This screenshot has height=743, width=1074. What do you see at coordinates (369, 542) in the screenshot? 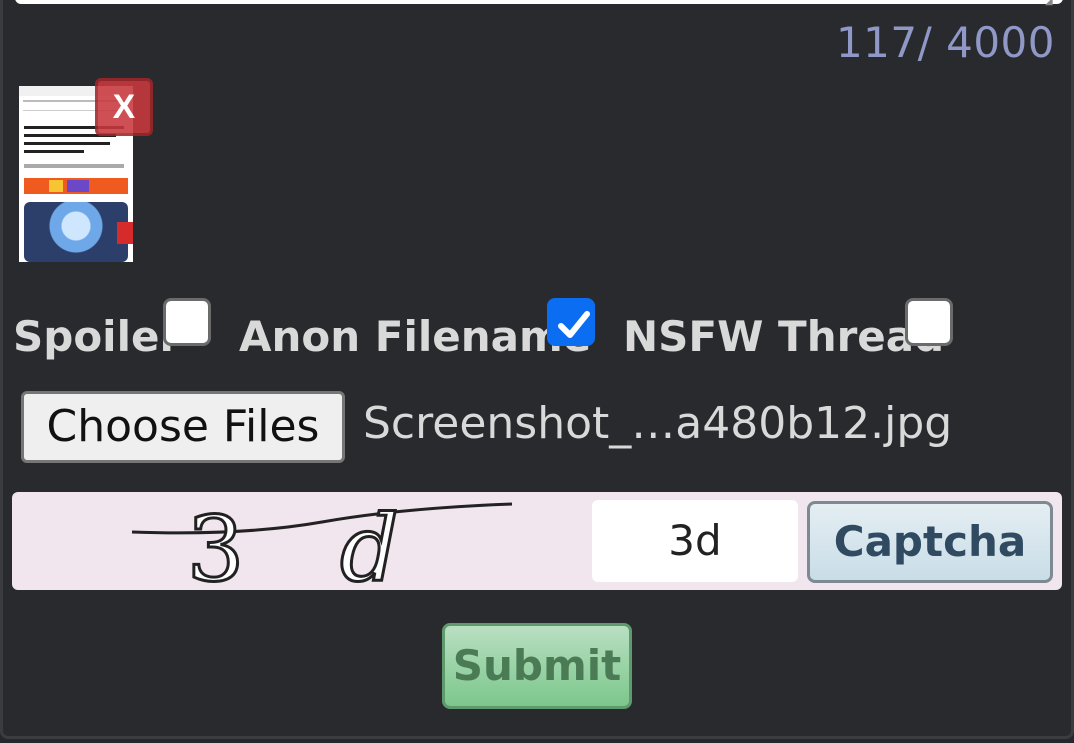
I see `svg-text: d` at bounding box center [369, 542].